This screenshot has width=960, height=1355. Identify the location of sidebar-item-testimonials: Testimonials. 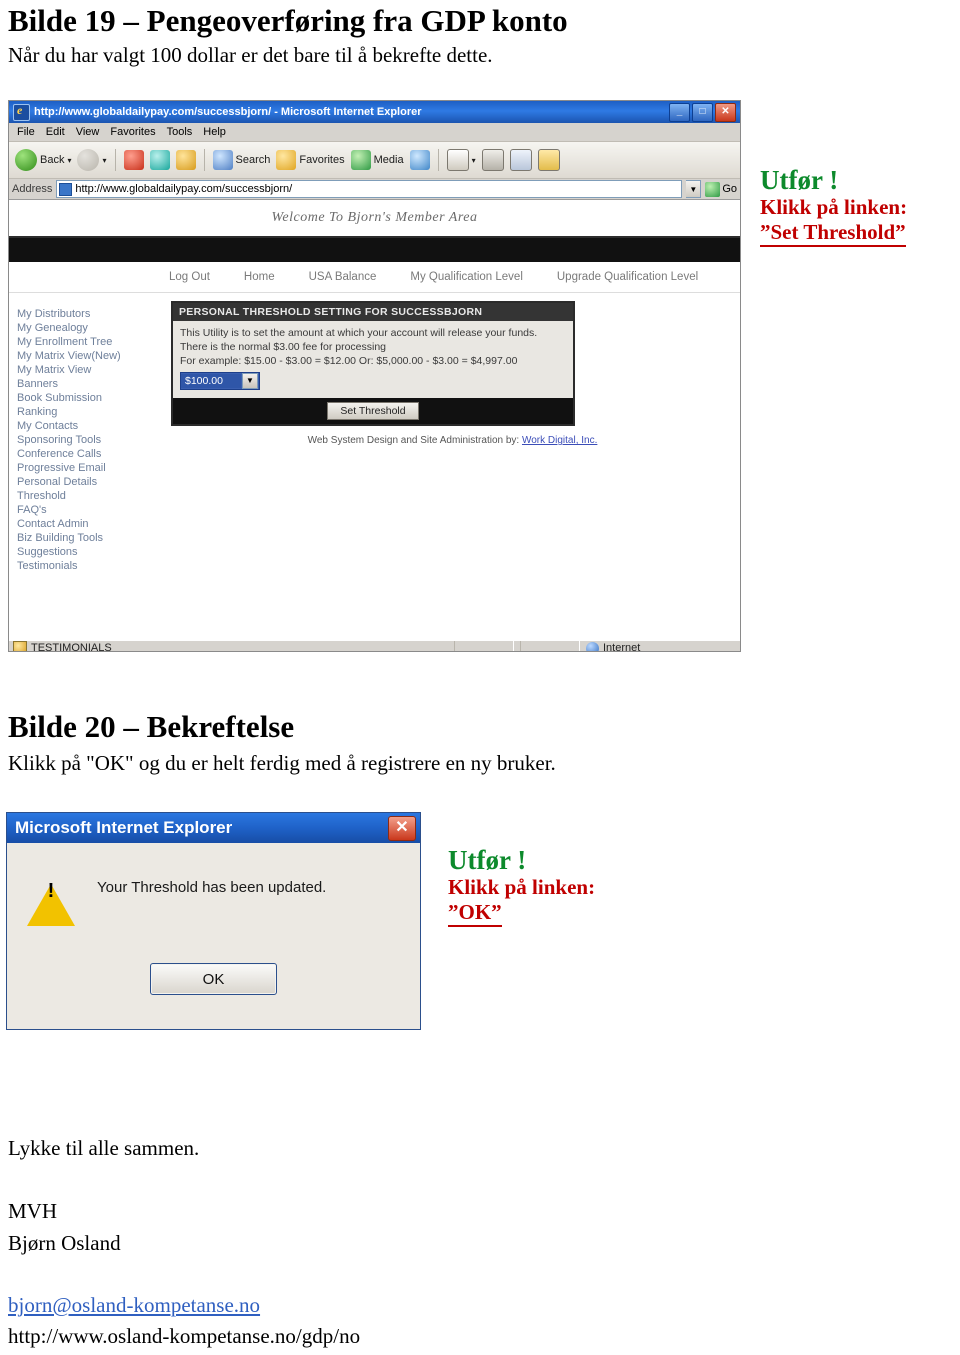
(92, 566).